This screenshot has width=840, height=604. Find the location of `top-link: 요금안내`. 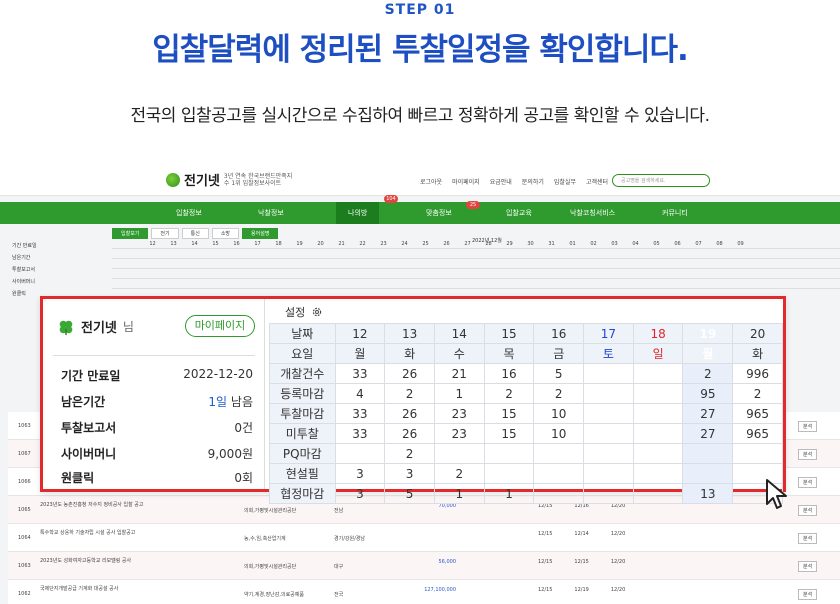

top-link: 요금안내 is located at coordinates (501, 181).